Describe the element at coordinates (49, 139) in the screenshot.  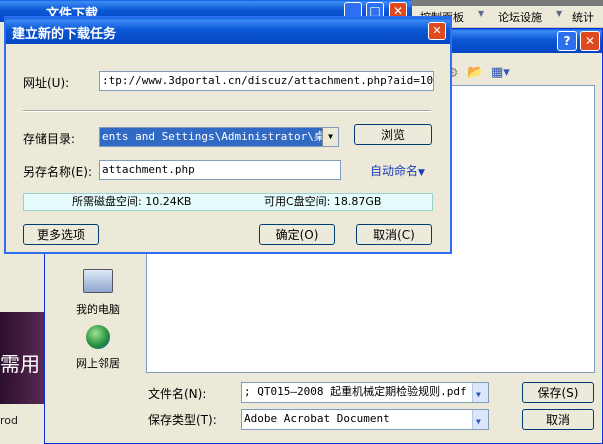
I see `directory-label: 存储目录:` at that location.